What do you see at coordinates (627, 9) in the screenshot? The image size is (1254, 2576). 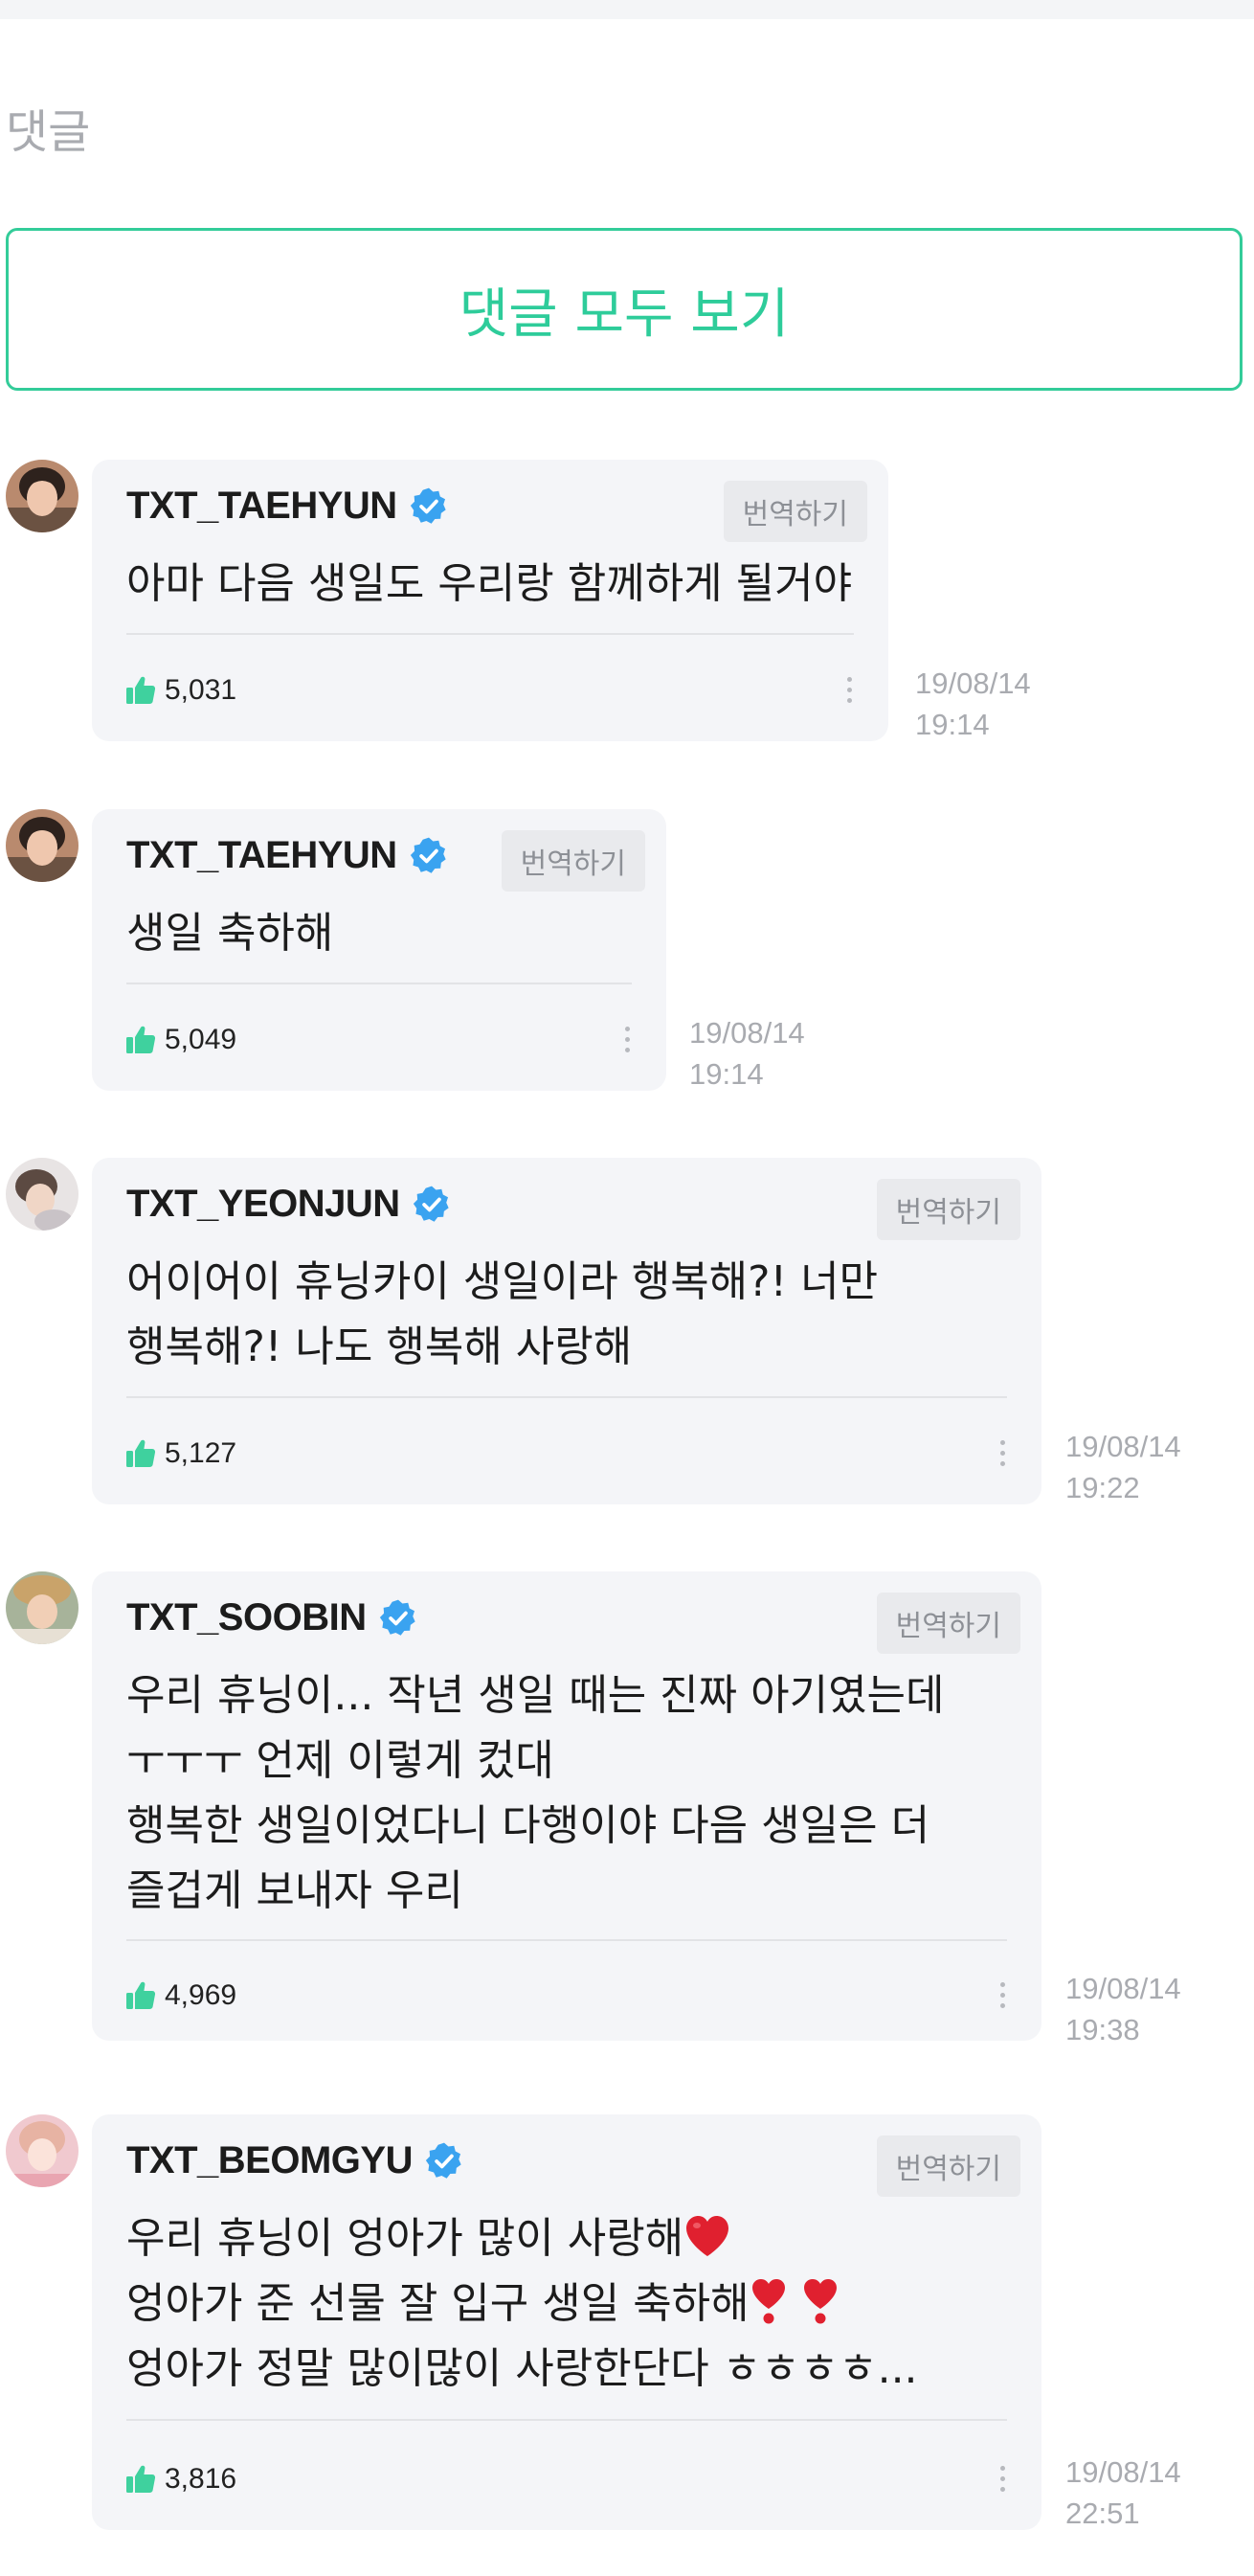 I see `top-separator` at bounding box center [627, 9].